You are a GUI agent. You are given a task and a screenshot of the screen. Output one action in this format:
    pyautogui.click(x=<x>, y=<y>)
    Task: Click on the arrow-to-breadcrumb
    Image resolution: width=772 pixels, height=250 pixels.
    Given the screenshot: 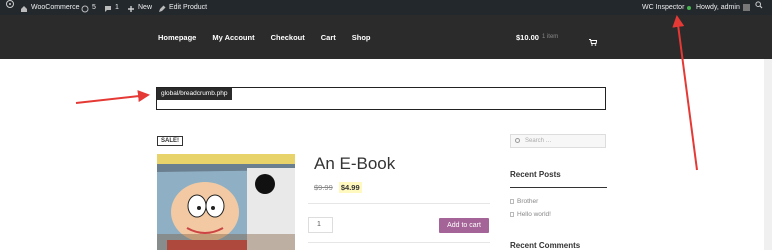 What is the action you would take?
    pyautogui.click(x=112, y=97)
    